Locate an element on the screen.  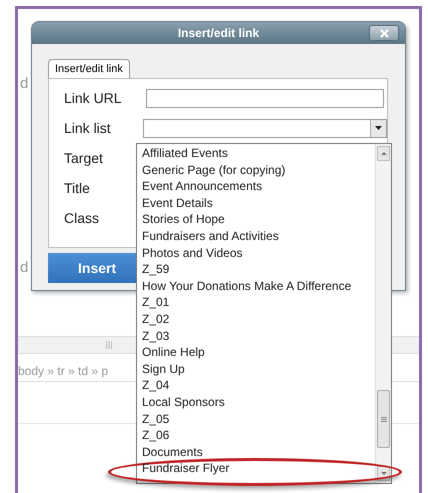
grip-lines-icon is located at coordinates (383, 419).